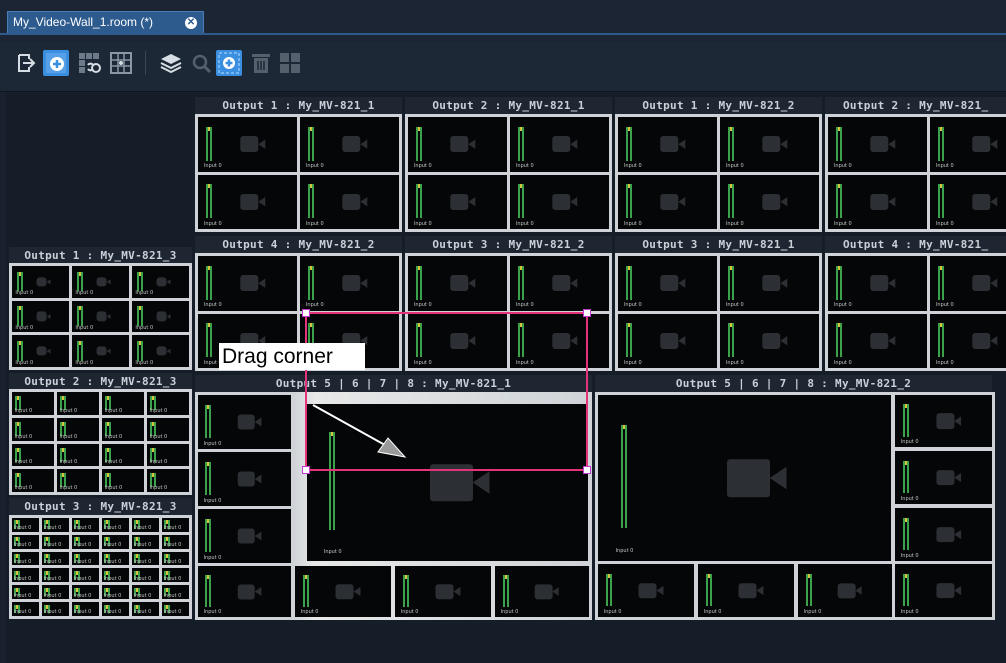 The image size is (1006, 663). What do you see at coordinates (56, 63) in the screenshot?
I see `add-icon` at bounding box center [56, 63].